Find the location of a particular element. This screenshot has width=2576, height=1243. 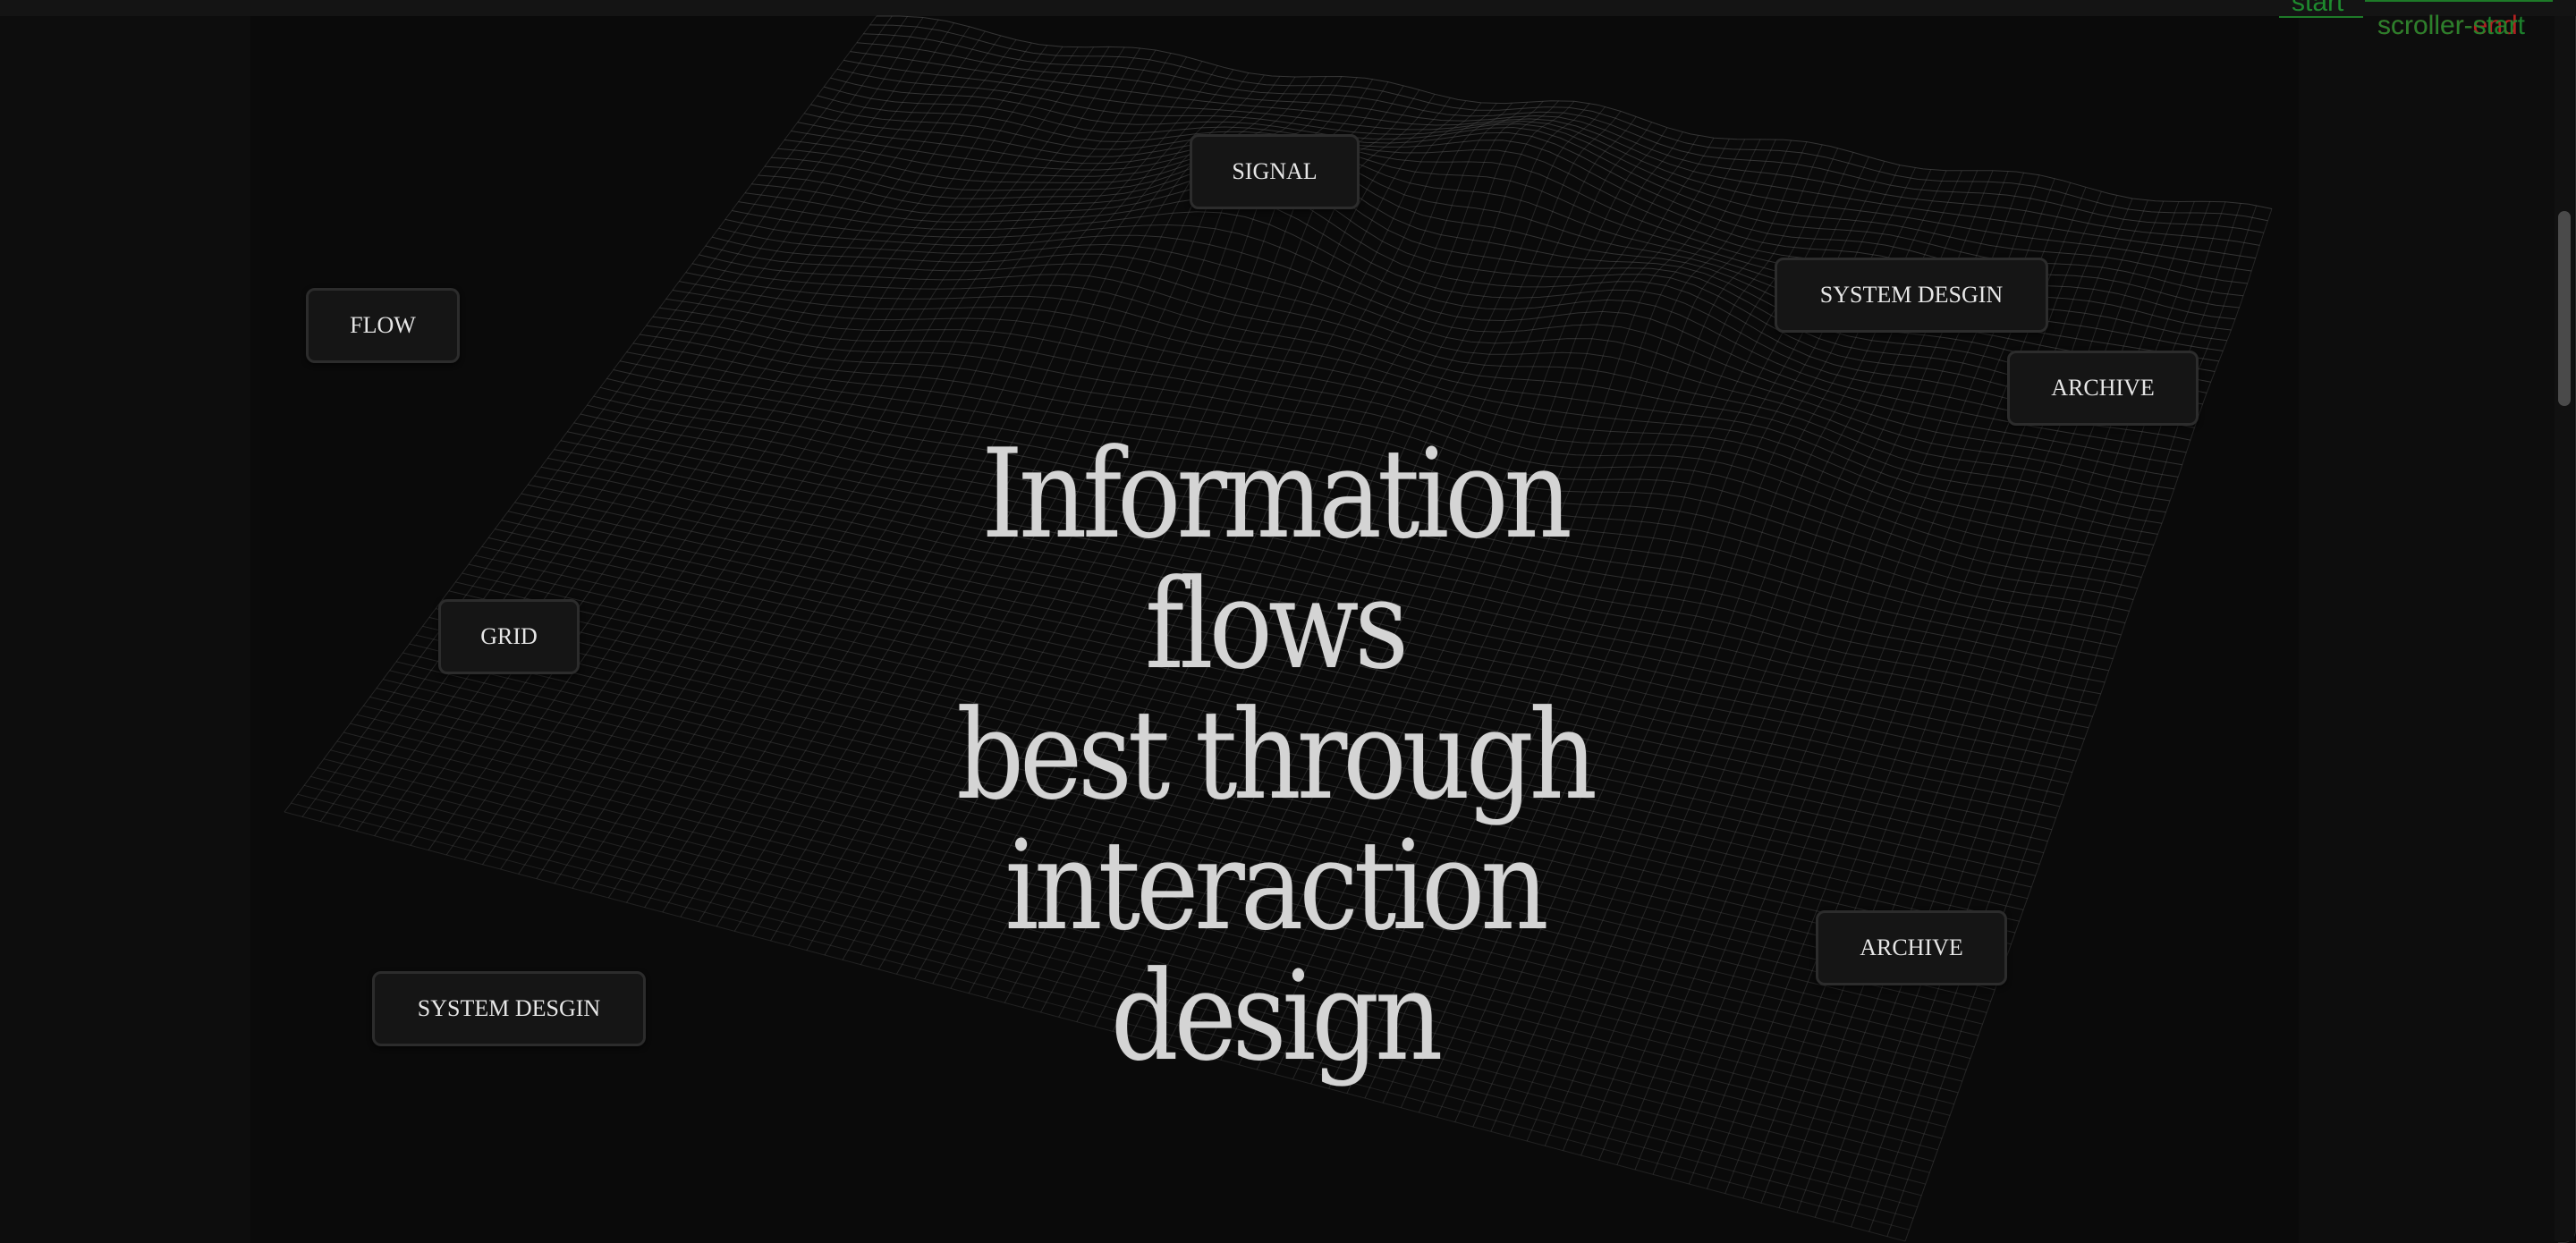

scroller-marker-line is located at coordinates (2459, 1).